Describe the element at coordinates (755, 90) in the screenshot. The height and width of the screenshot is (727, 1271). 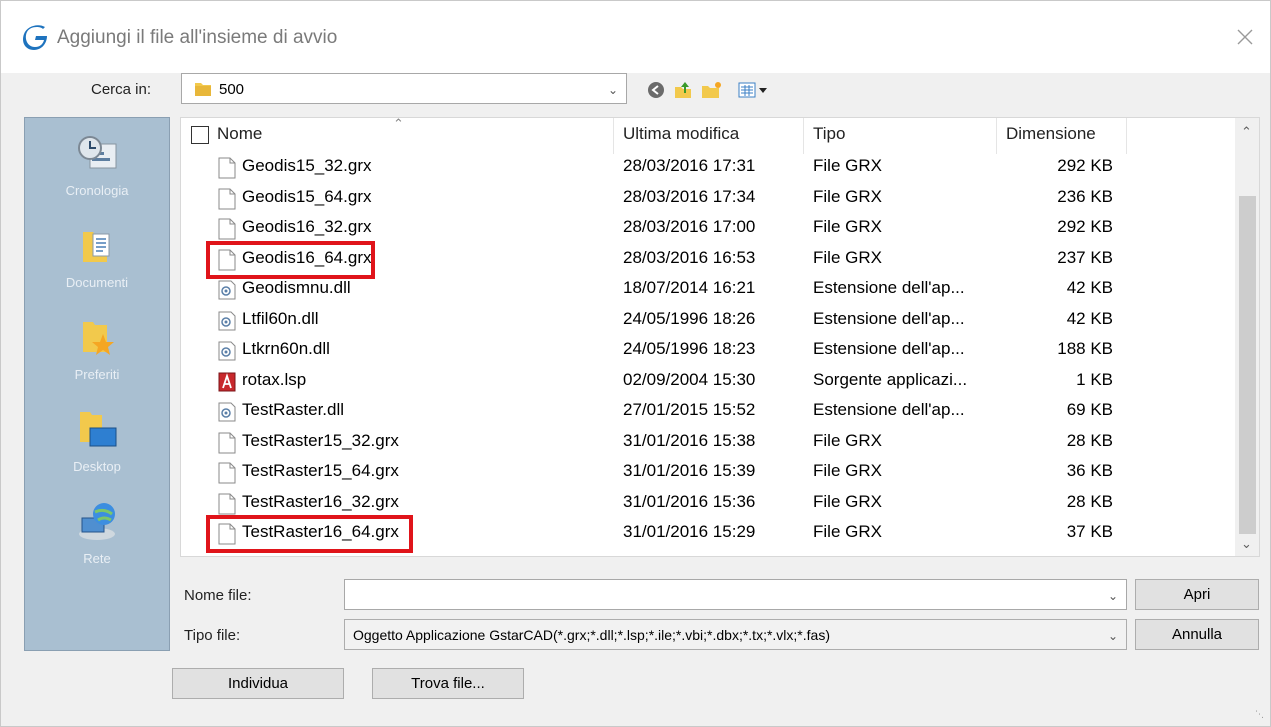
I see `view-menu-button` at that location.